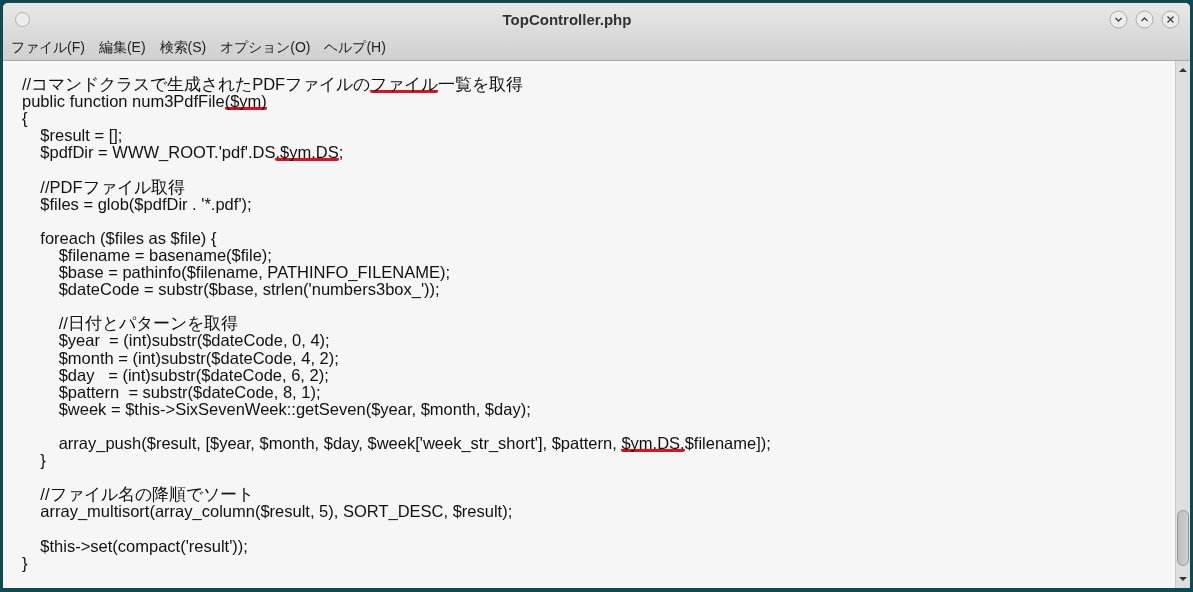 This screenshot has height=592, width=1193. What do you see at coordinates (1144, 19) in the screenshot?
I see `maximize-icon` at bounding box center [1144, 19].